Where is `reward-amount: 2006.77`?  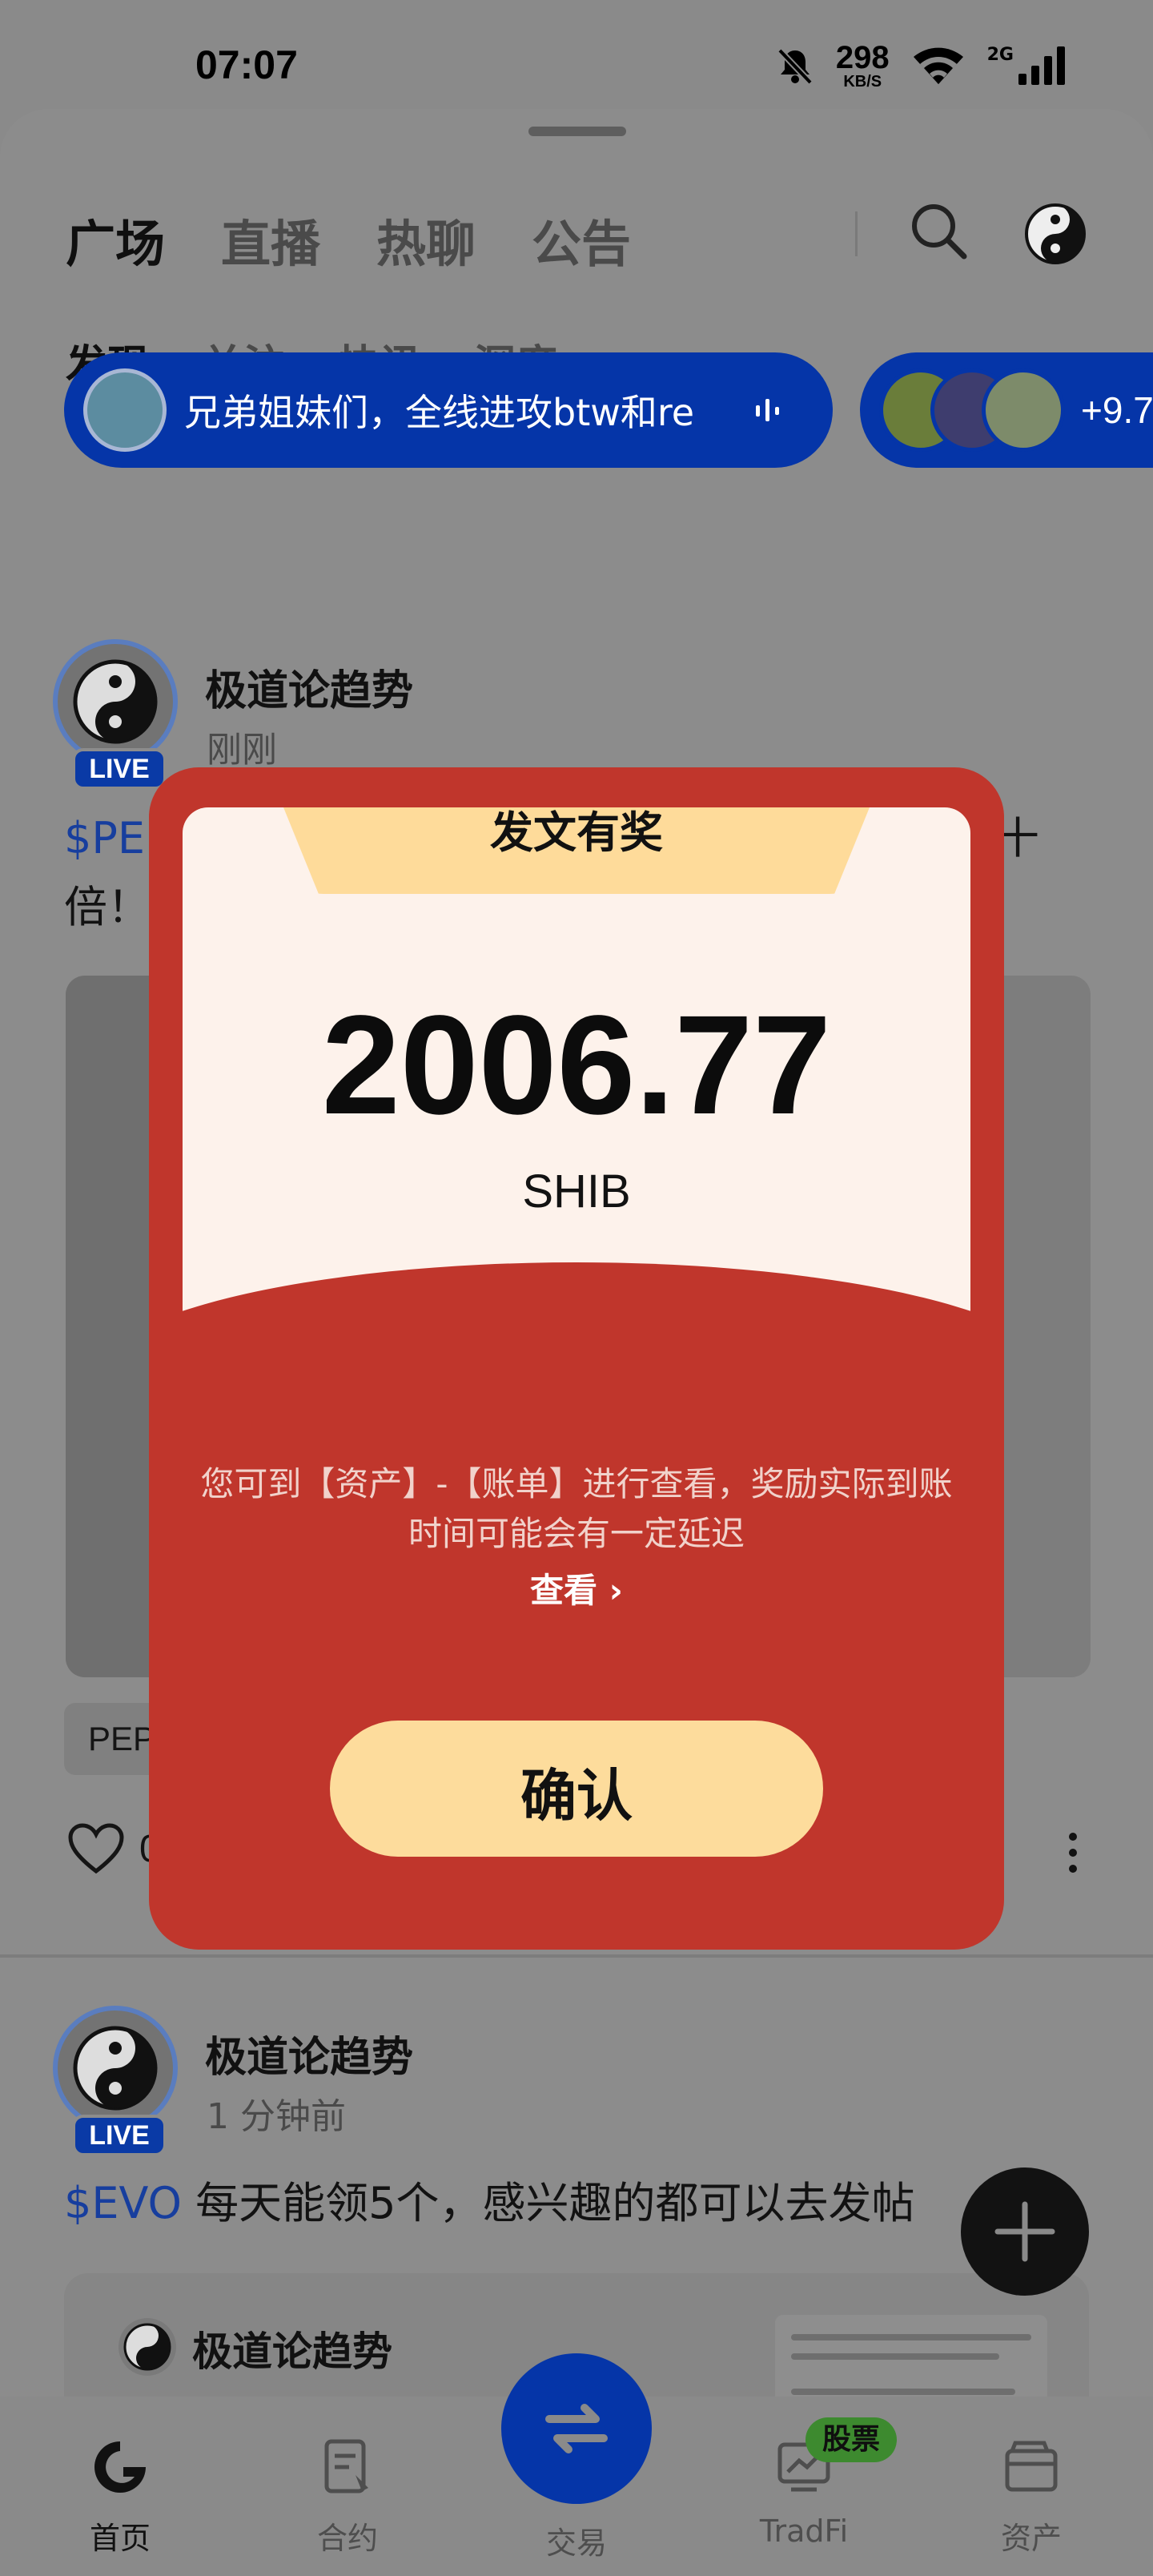
reward-amount: 2006.77 is located at coordinates (576, 1065).